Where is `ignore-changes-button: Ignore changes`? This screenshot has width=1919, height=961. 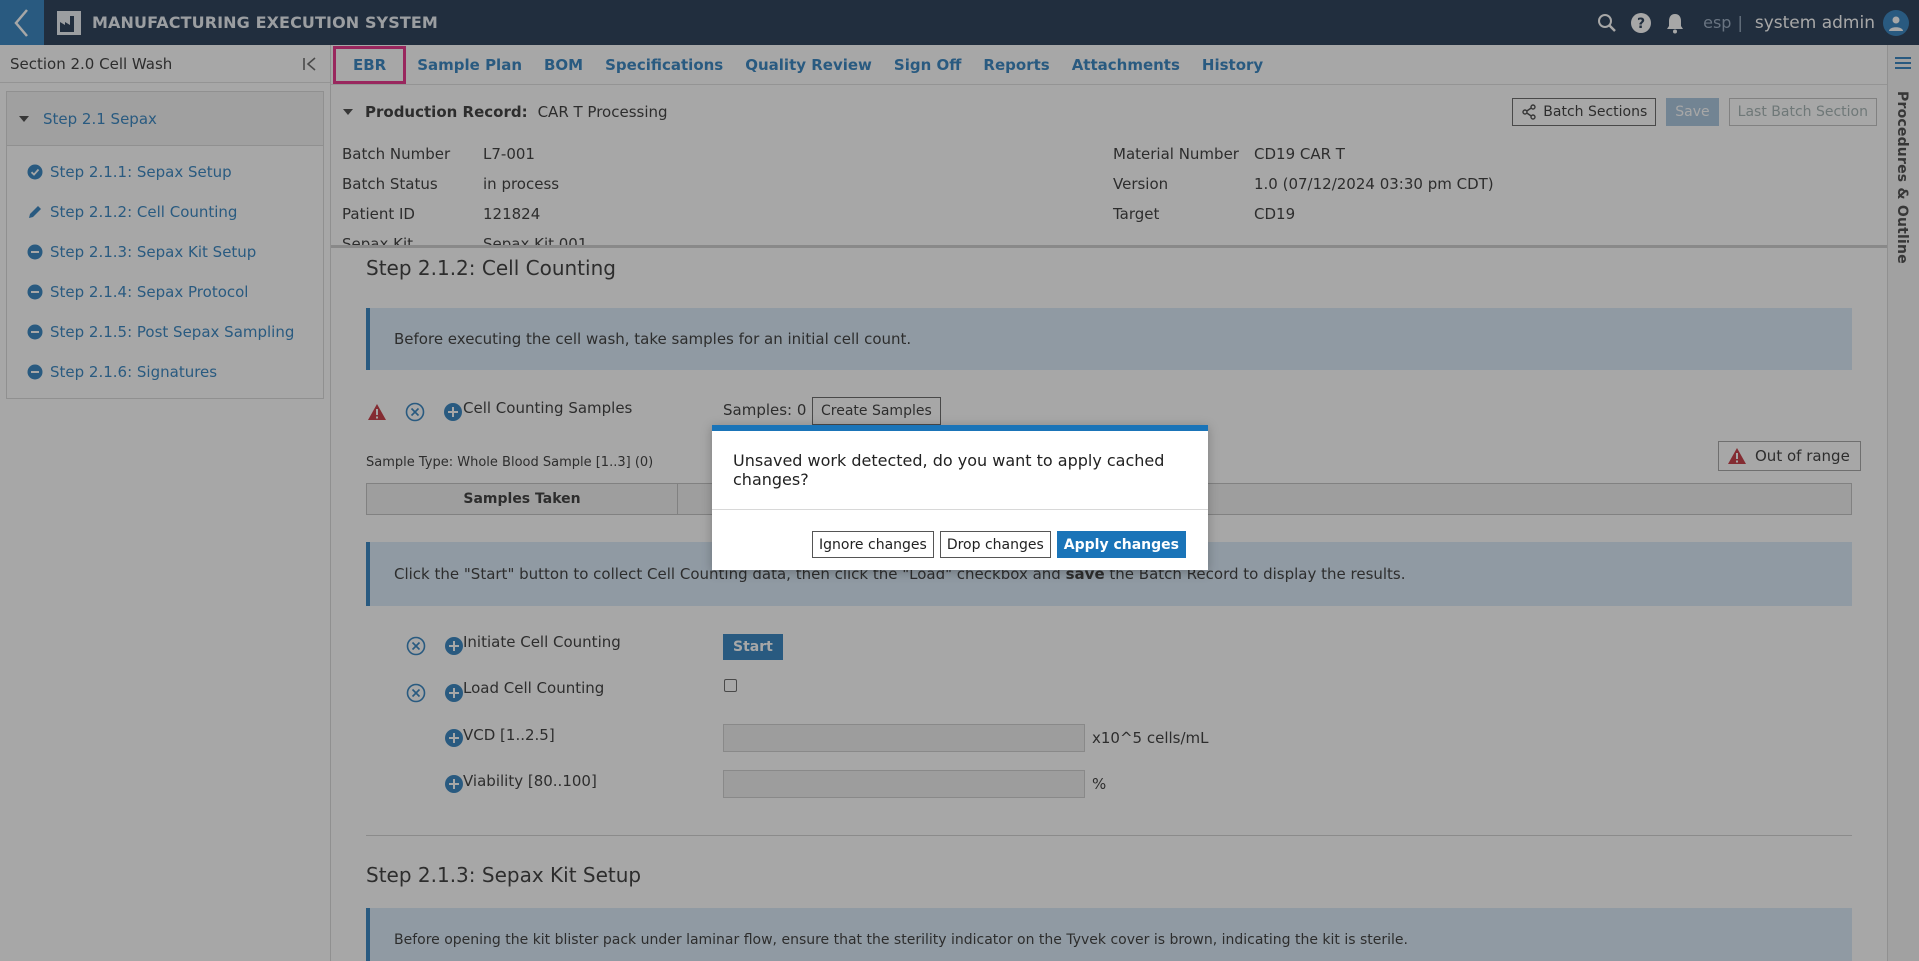 ignore-changes-button: Ignore changes is located at coordinates (873, 544).